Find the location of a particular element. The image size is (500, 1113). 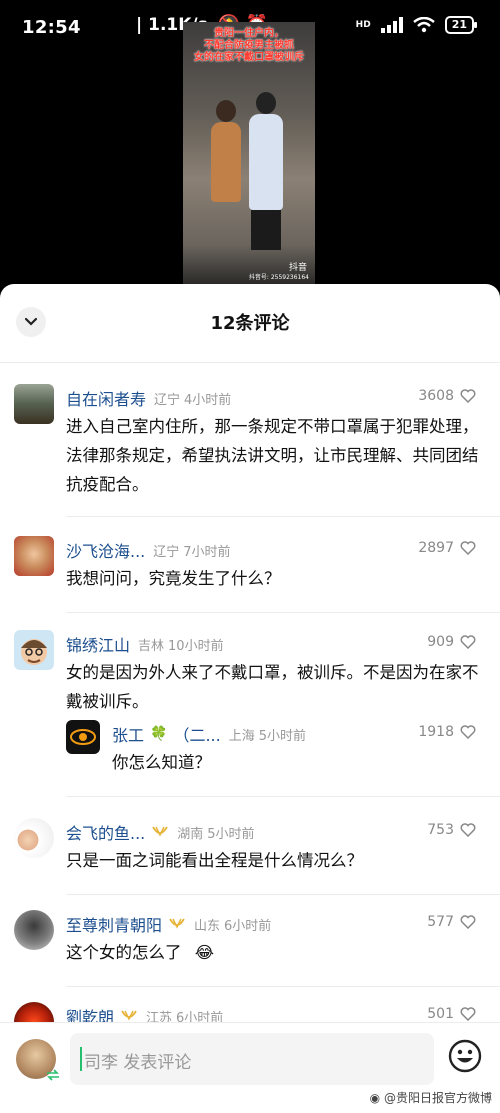

like-count: 577 is located at coordinates (440, 922).